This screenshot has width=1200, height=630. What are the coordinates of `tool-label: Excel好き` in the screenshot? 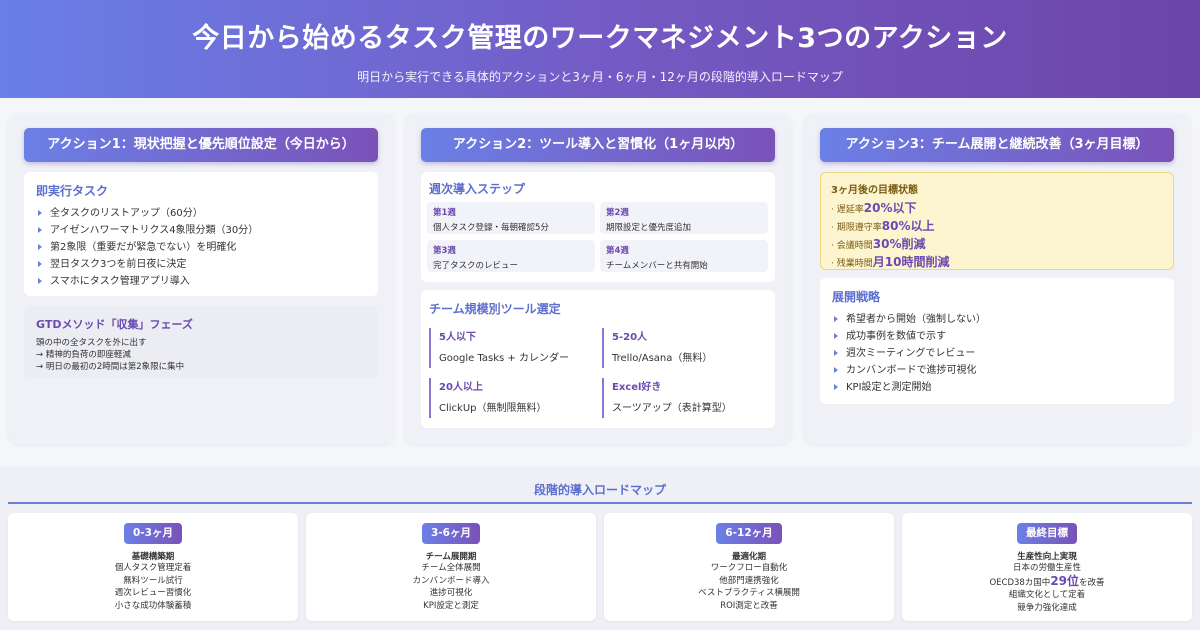 It's located at (637, 387).